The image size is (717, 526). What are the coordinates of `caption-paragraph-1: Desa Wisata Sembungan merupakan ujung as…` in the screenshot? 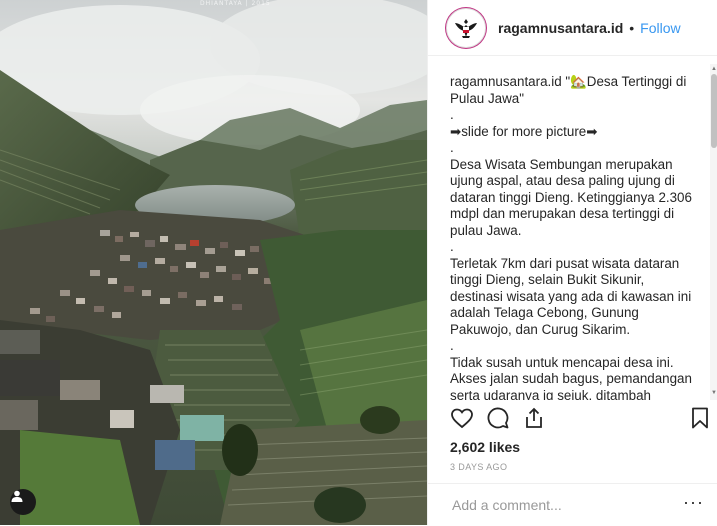 It's located at (571, 197).